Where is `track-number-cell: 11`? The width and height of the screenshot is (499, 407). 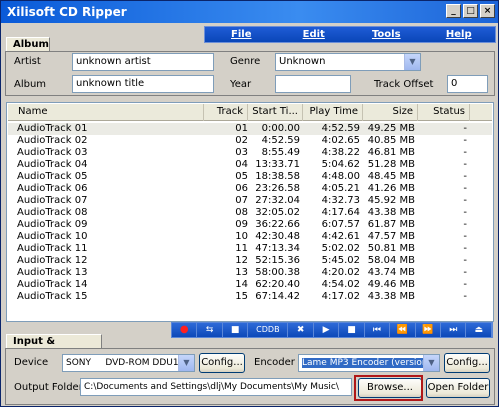 track-number-cell: 11 is located at coordinates (241, 248).